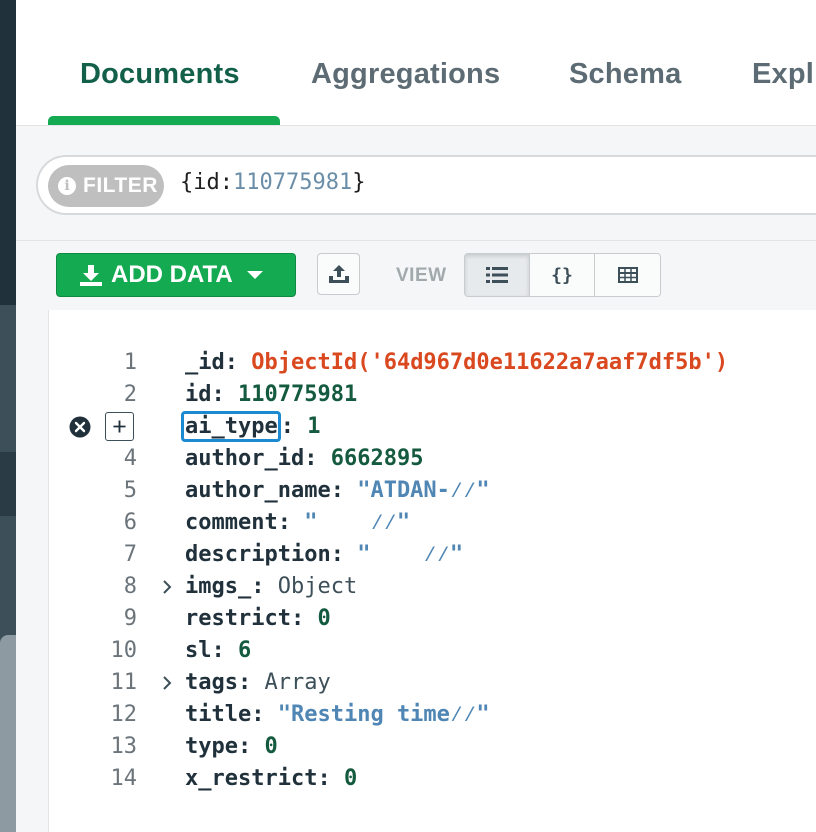 This screenshot has width=816, height=832. I want to click on sidebar-active-item, so click(8, 484).